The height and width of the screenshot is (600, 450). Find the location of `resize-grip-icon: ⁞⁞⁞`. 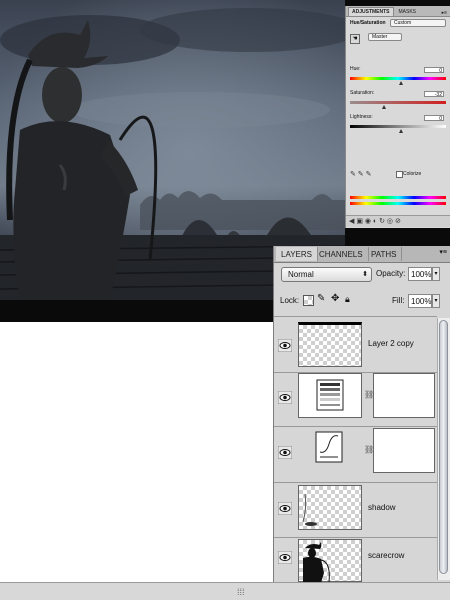

resize-grip-icon: ⁞⁞⁞ is located at coordinates (241, 592).